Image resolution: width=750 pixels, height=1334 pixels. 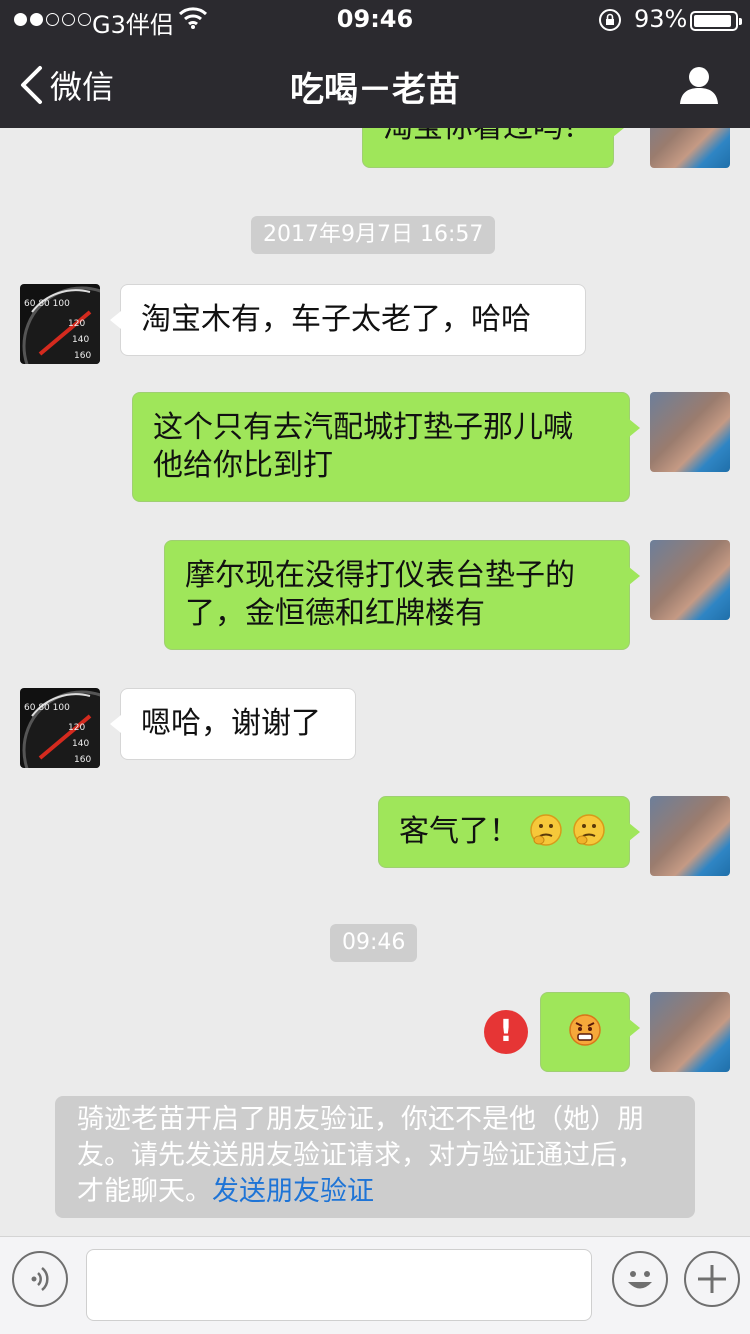 I want to click on send-failed-icon: !, so click(x=506, y=1032).